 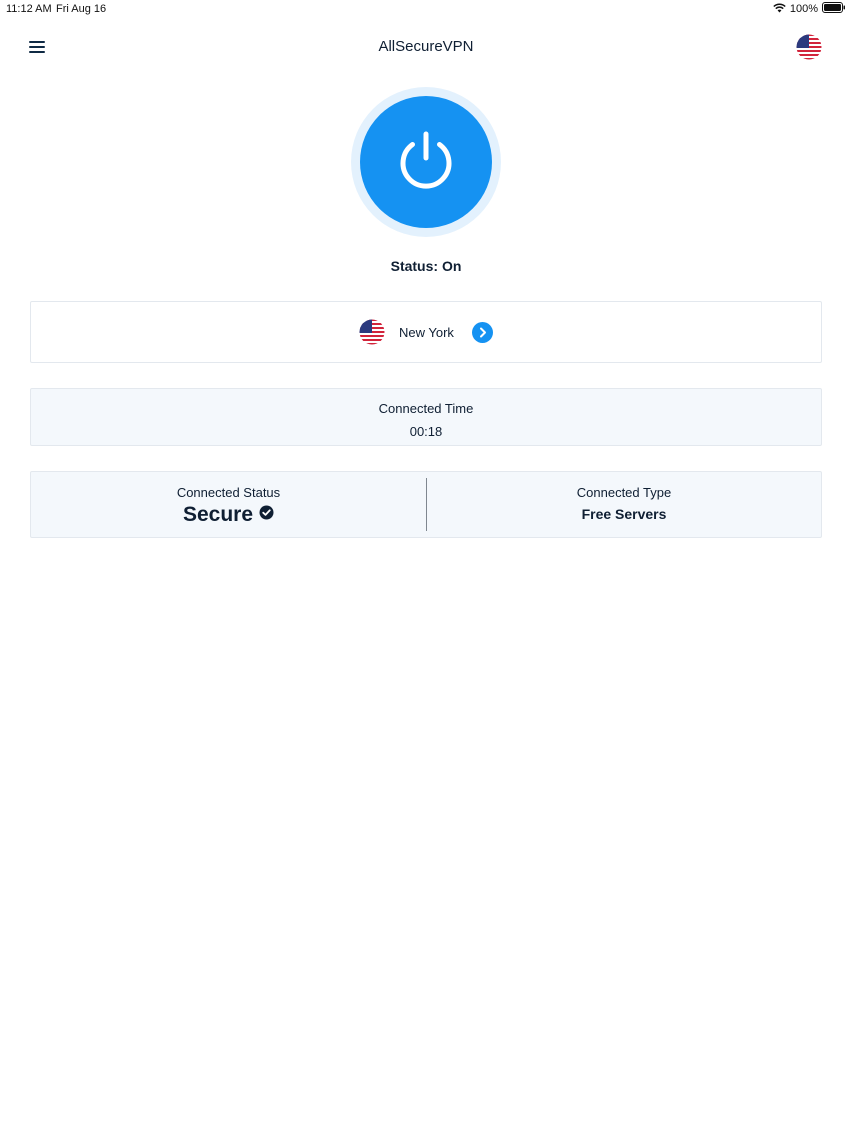 What do you see at coordinates (803, 9) in the screenshot?
I see `battery-percentage: 100%` at bounding box center [803, 9].